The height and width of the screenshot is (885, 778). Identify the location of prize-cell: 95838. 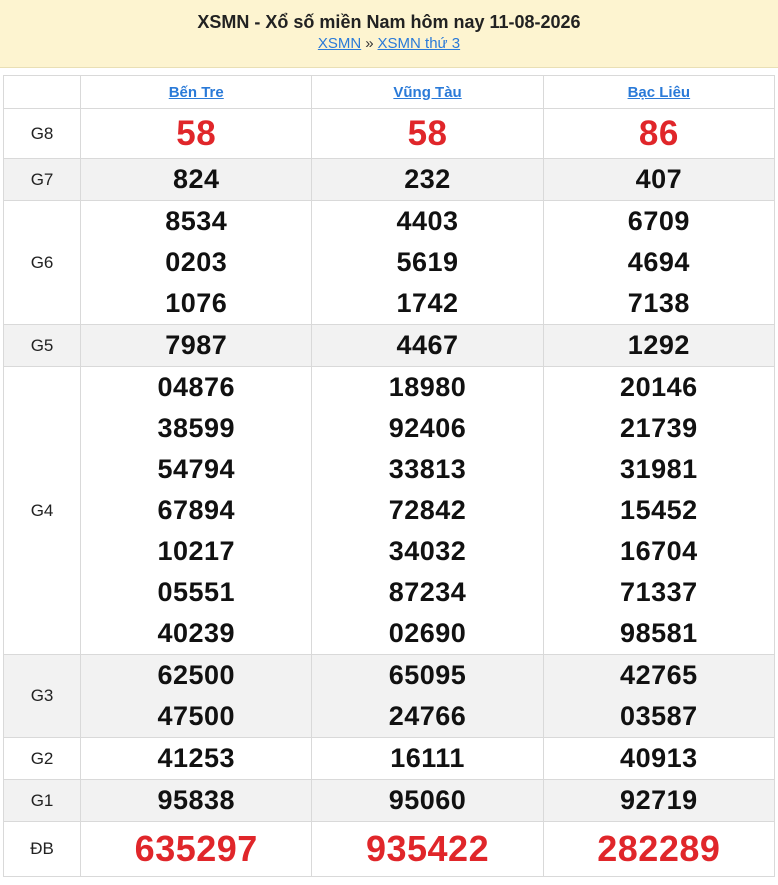
(196, 800).